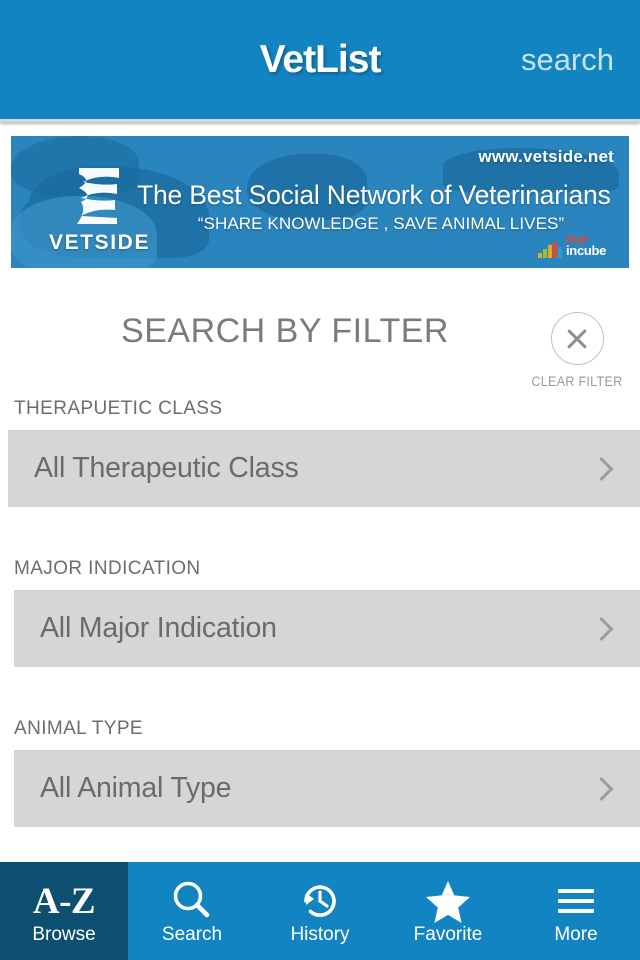 This screenshot has height=960, width=640. What do you see at coordinates (158, 628) in the screenshot?
I see `filter-value: All Major Indication` at bounding box center [158, 628].